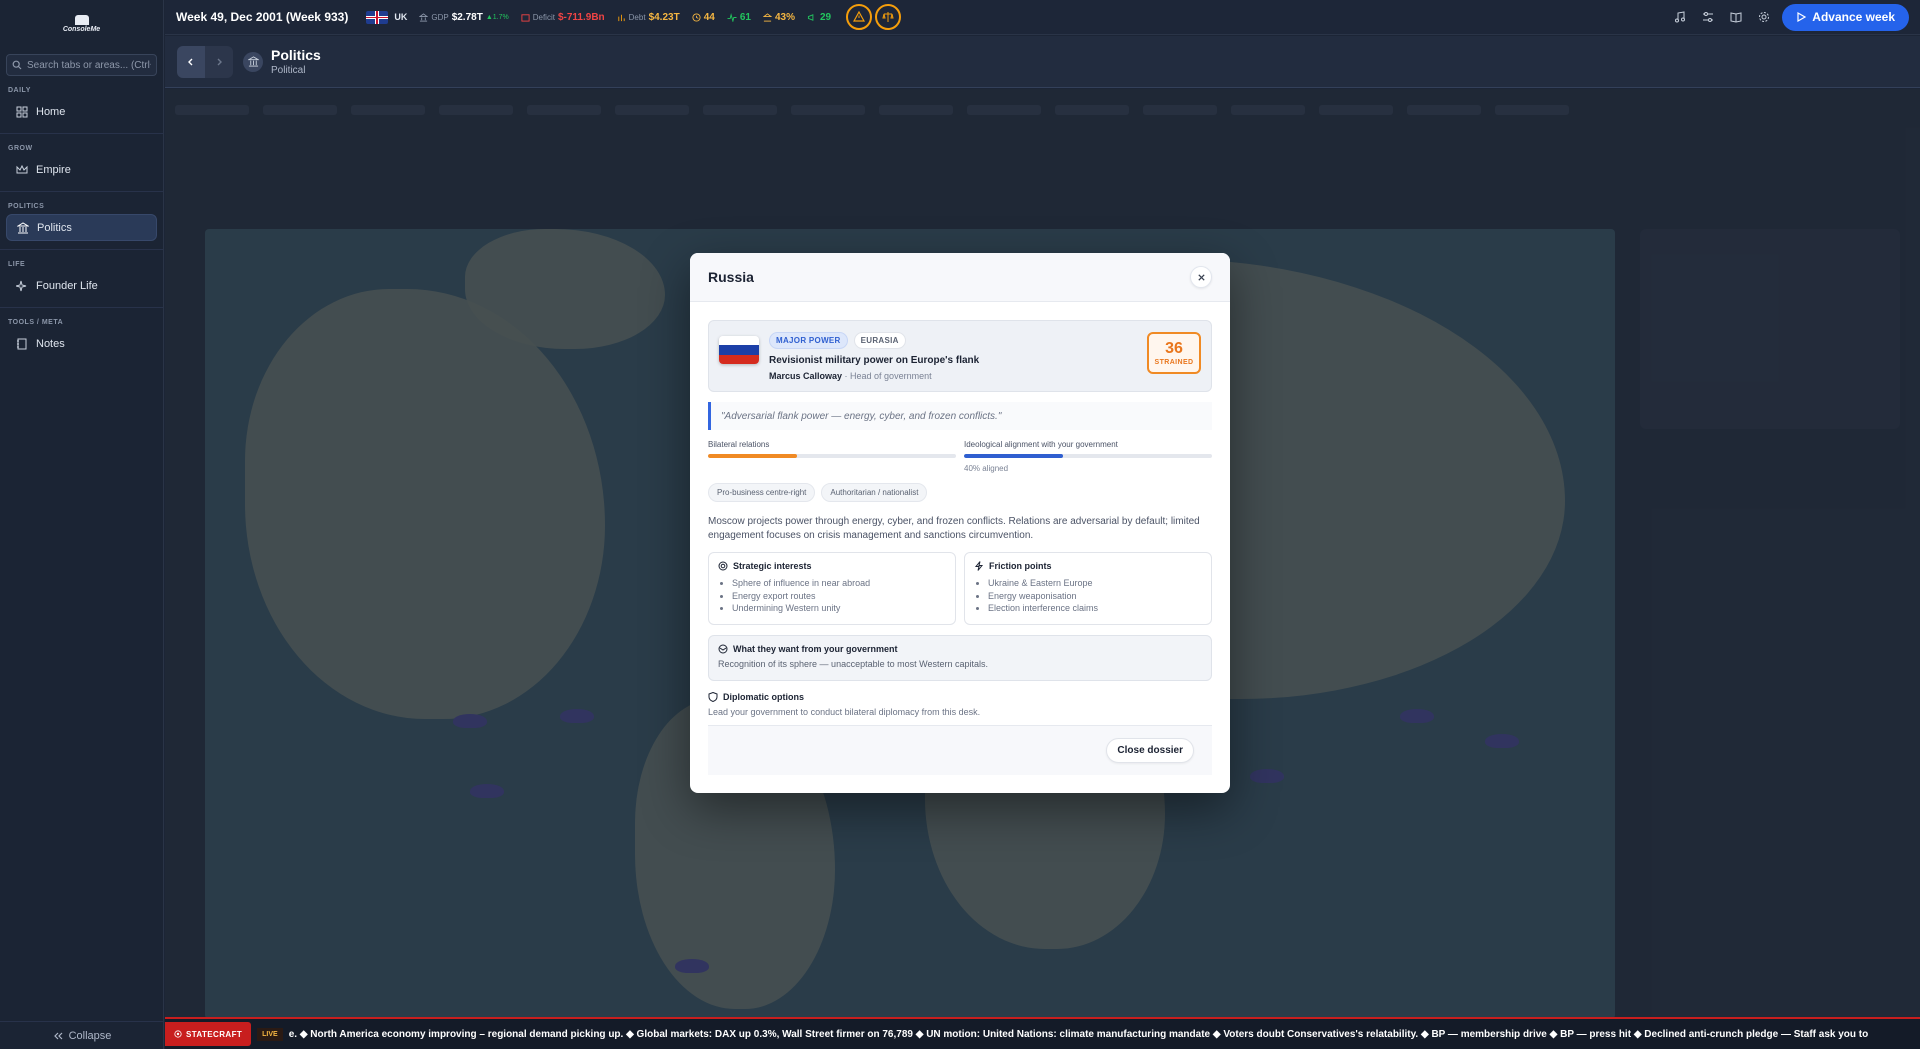 The width and height of the screenshot is (1920, 1049). Describe the element at coordinates (739, 444) in the screenshot. I see `bilateral-label: Bilateral relations` at that location.